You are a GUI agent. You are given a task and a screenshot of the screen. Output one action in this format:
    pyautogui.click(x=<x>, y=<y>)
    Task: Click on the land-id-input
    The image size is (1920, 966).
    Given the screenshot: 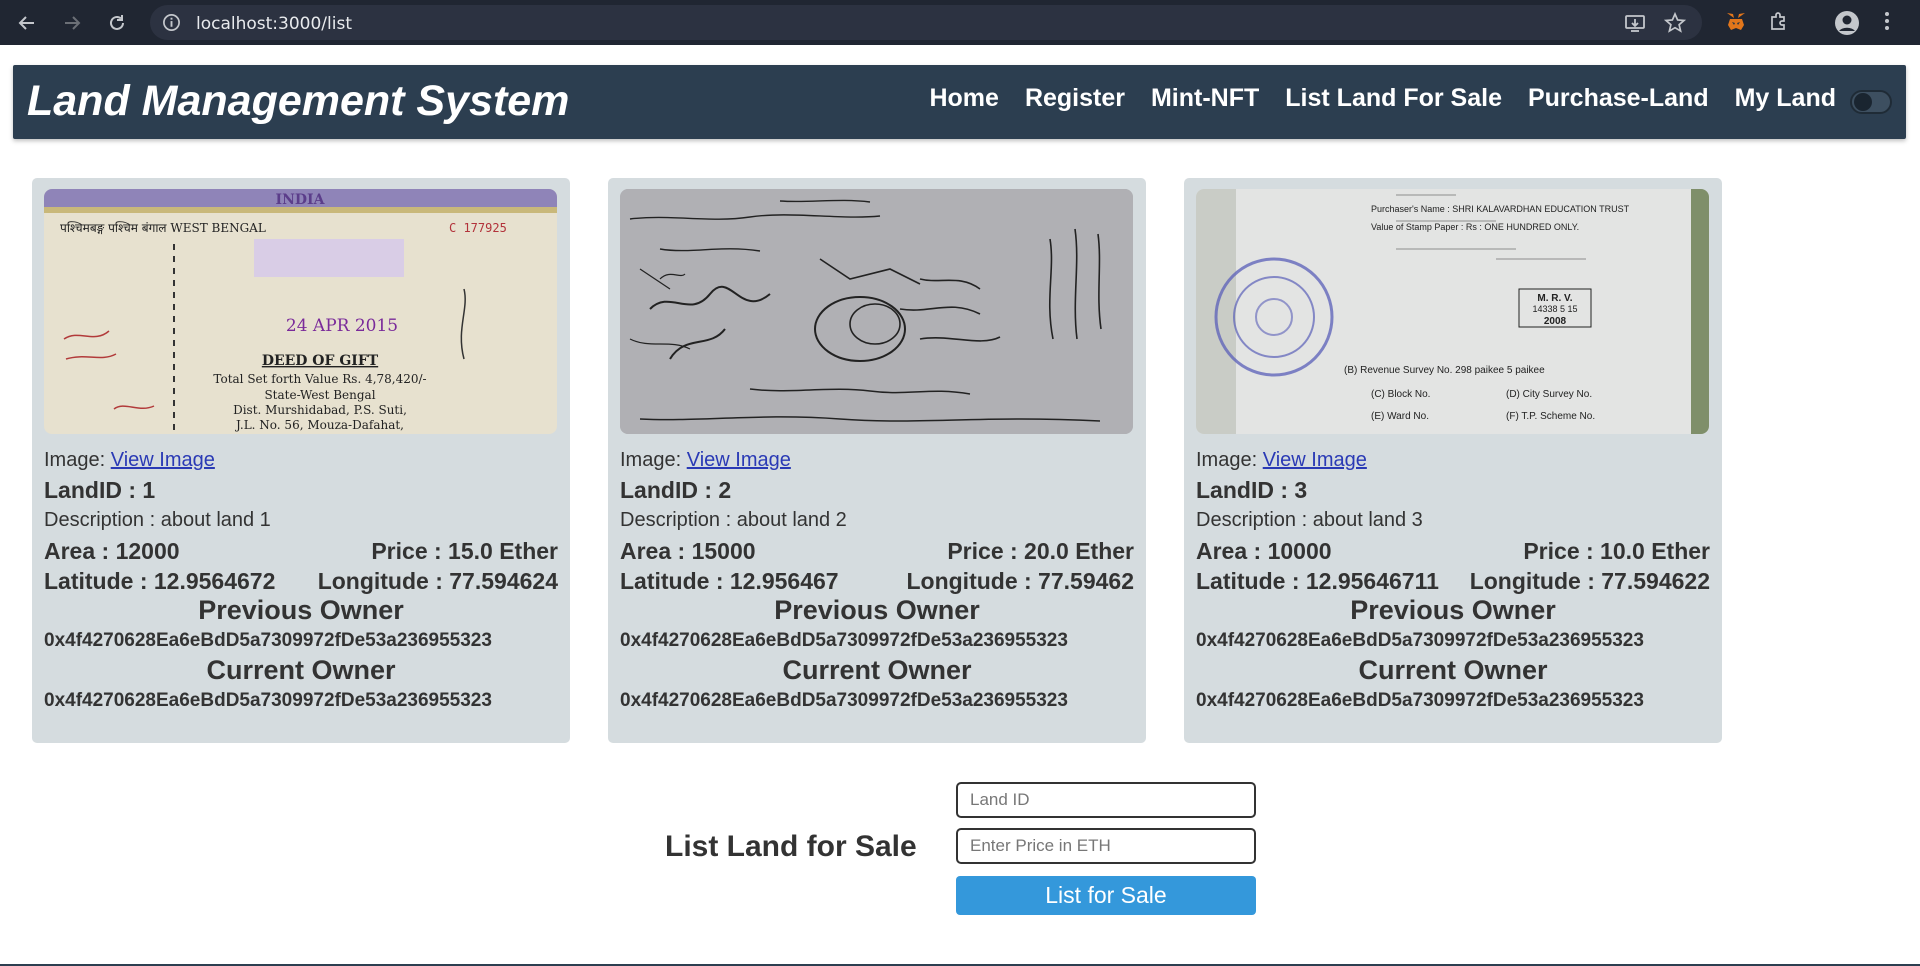 What is the action you would take?
    pyautogui.click(x=1106, y=800)
    